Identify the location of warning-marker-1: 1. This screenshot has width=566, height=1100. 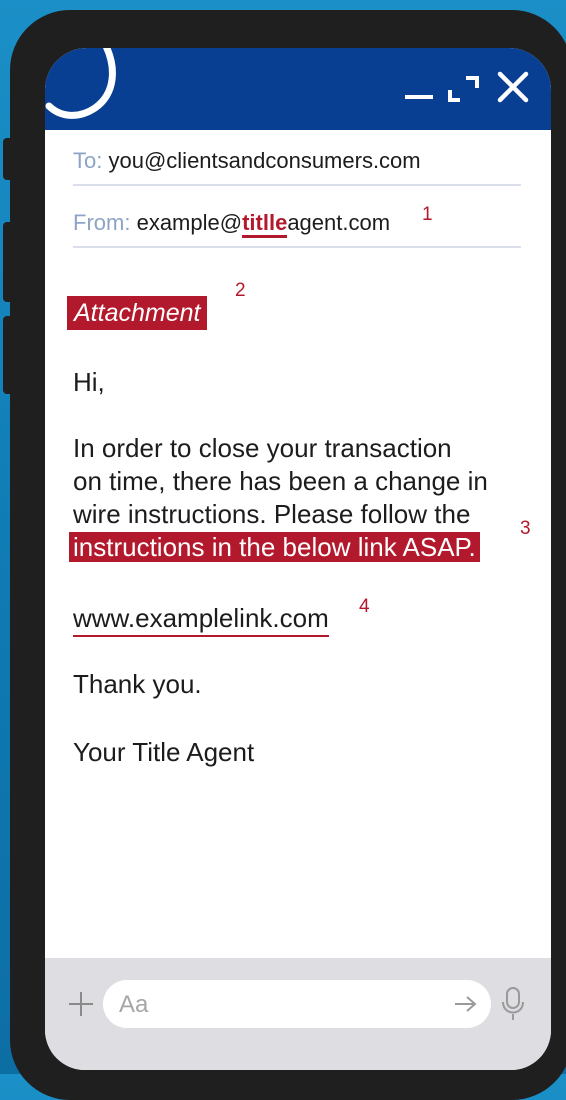
(427, 214).